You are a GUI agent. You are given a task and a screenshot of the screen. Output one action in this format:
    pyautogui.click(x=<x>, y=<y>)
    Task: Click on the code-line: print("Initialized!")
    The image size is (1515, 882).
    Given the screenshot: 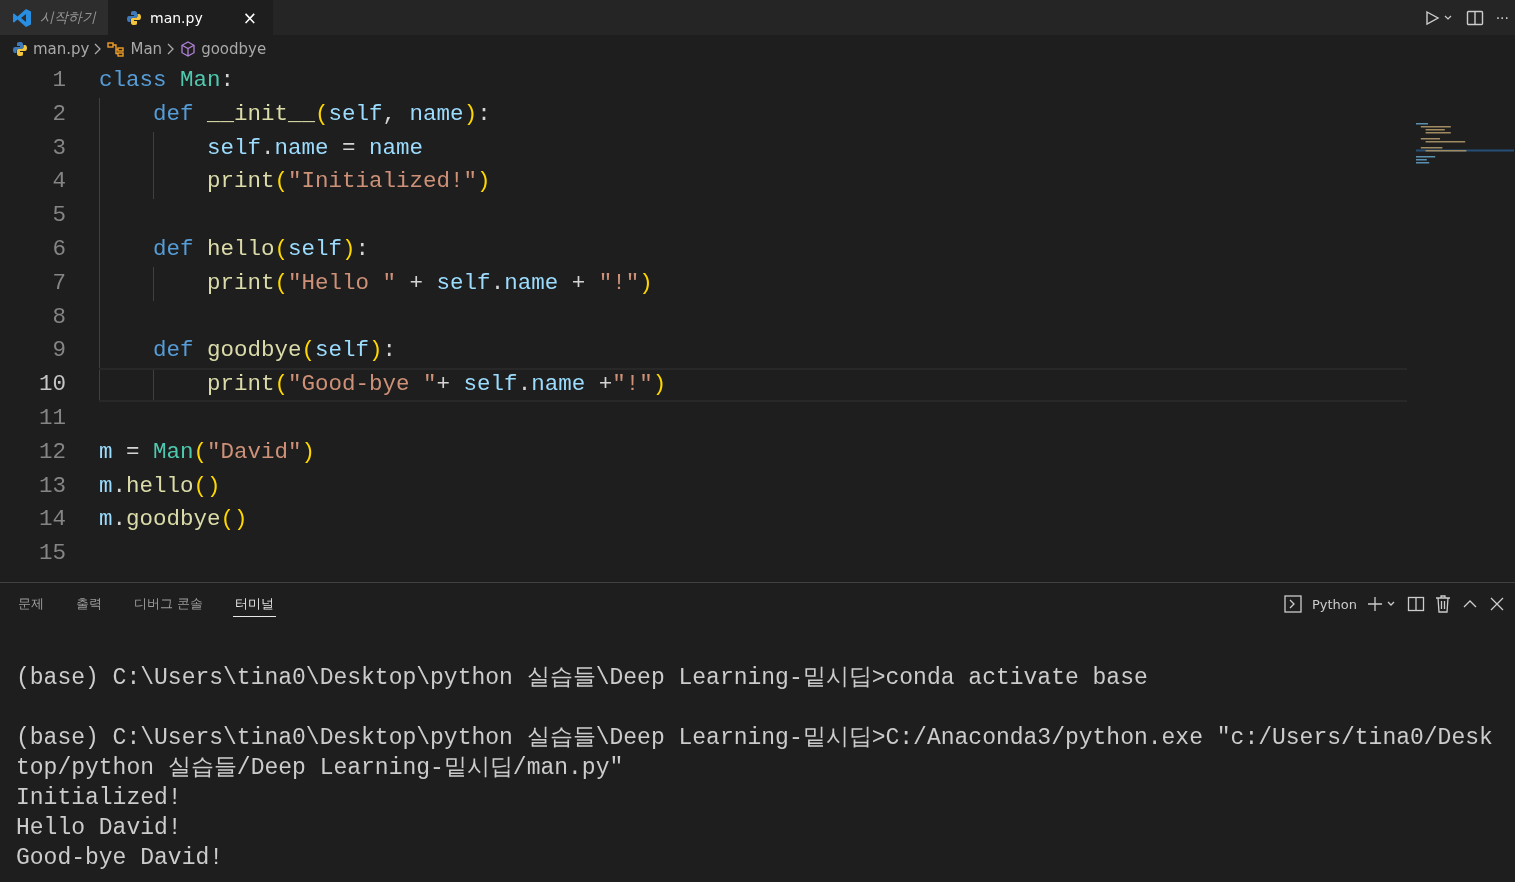 What is the action you would take?
    pyautogui.click(x=349, y=182)
    